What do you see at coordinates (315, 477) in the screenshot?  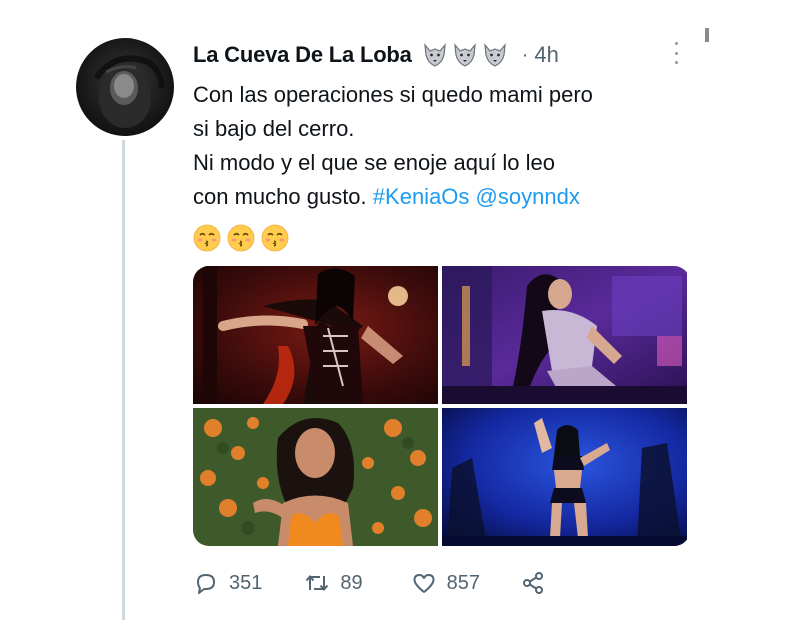 I see `photo-woman-orange-flowers` at bounding box center [315, 477].